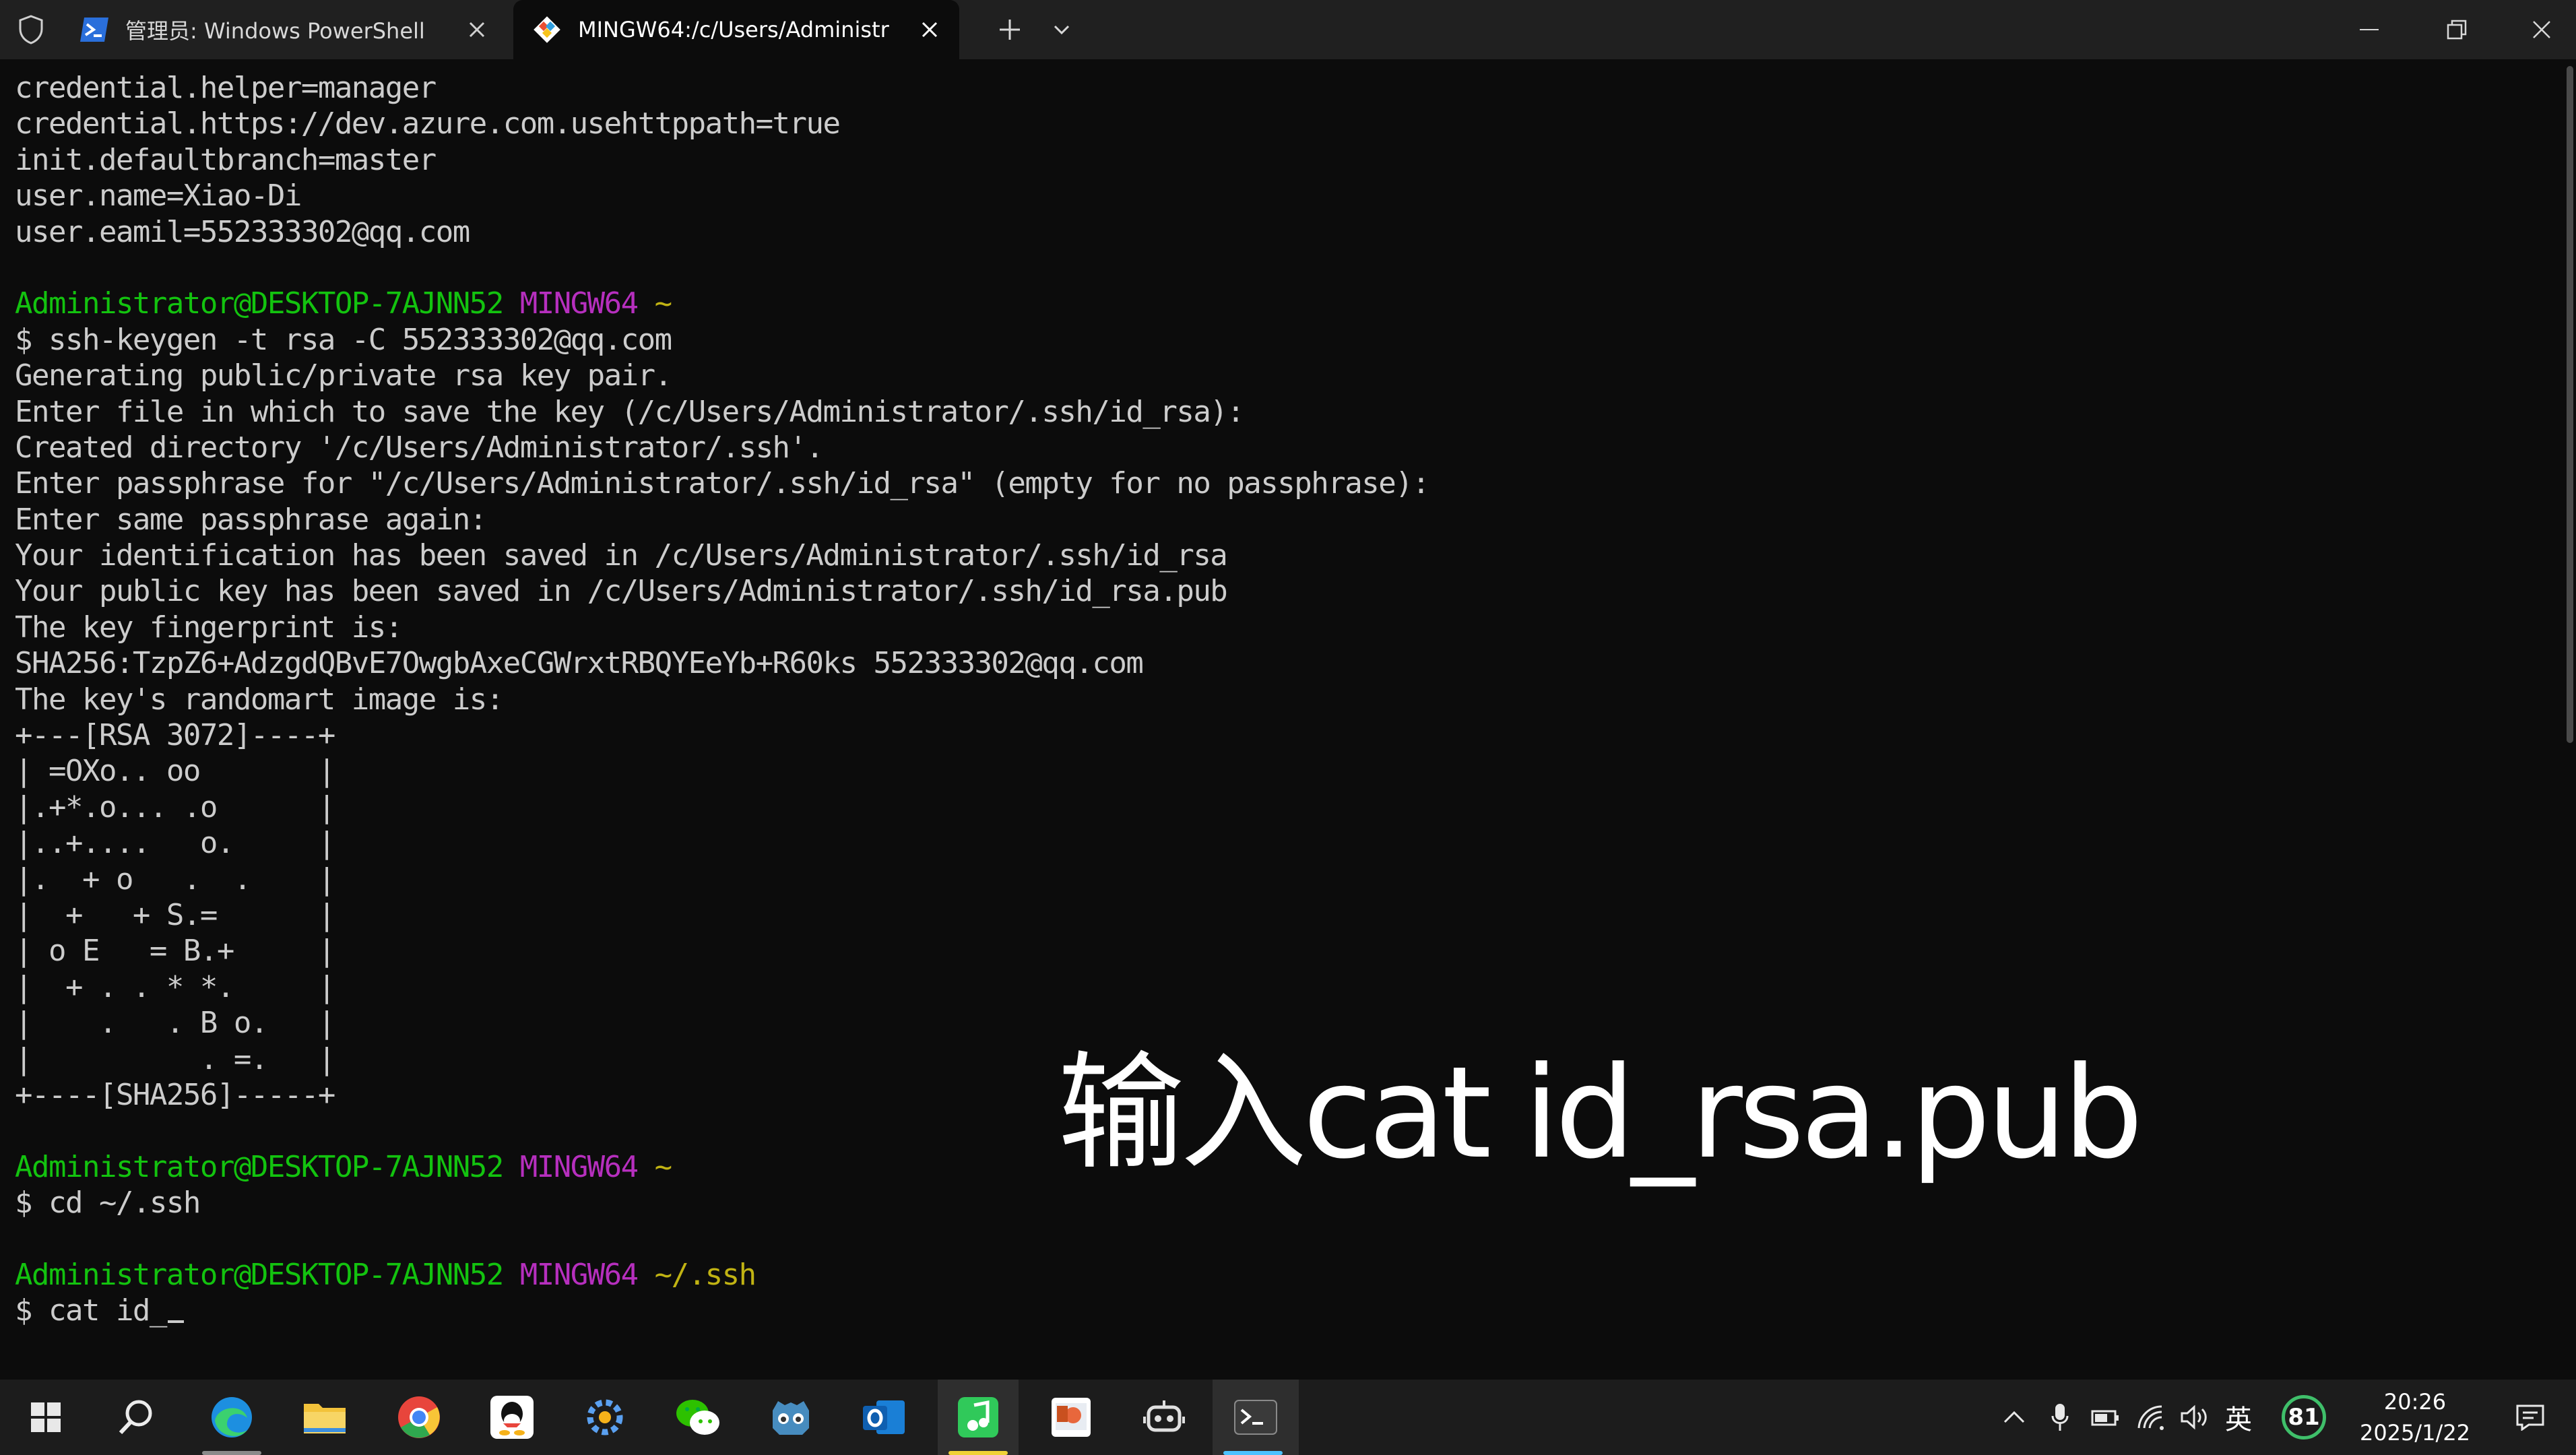 Image resolution: width=2576 pixels, height=1455 pixels. What do you see at coordinates (722, 843) in the screenshot?
I see `terminal-line: |..+.... o. |` at bounding box center [722, 843].